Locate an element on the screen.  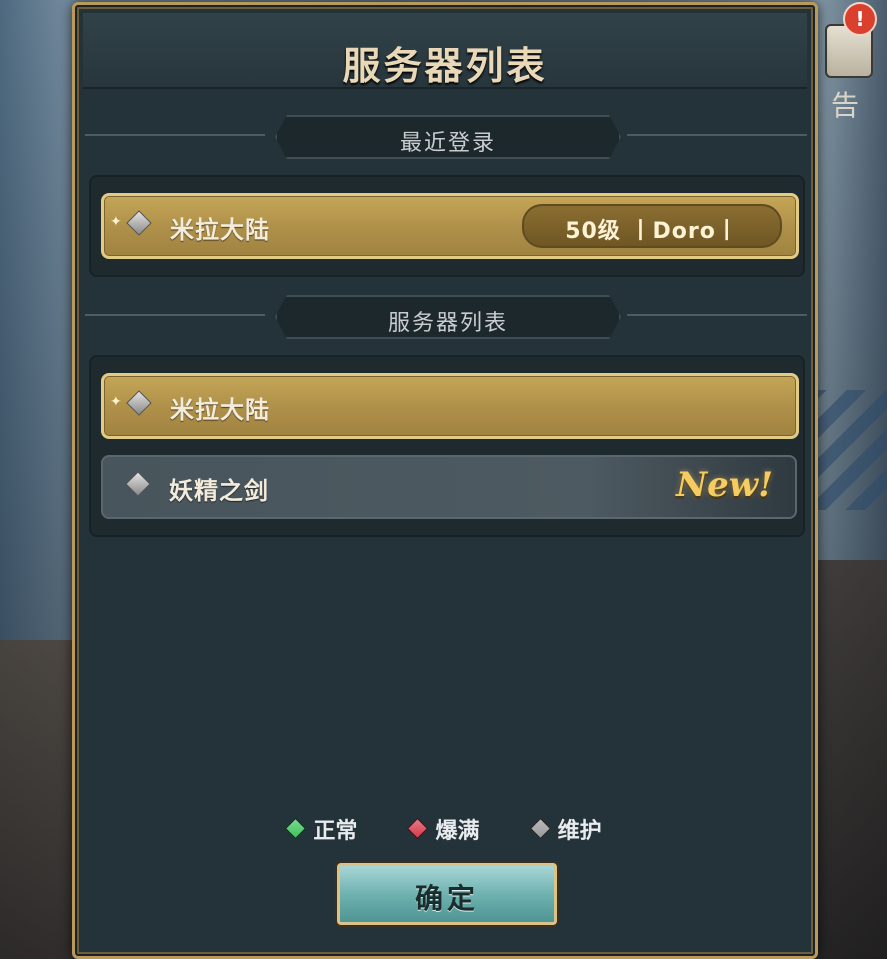
section-plate: 最近登录 is located at coordinates (448, 137).